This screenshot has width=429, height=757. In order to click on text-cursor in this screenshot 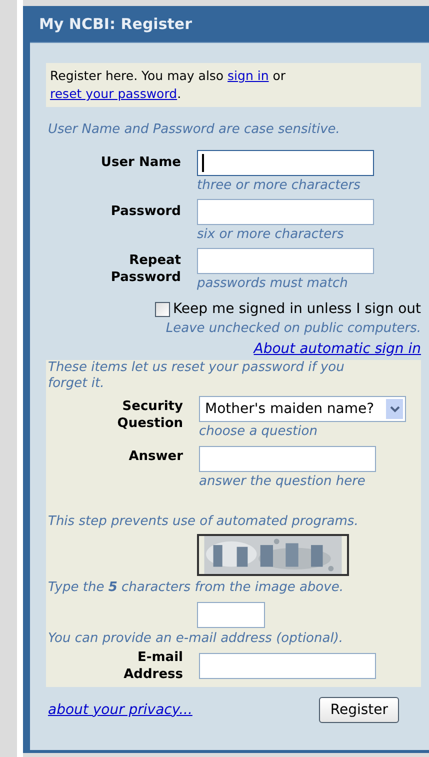, I will do `click(203, 163)`.